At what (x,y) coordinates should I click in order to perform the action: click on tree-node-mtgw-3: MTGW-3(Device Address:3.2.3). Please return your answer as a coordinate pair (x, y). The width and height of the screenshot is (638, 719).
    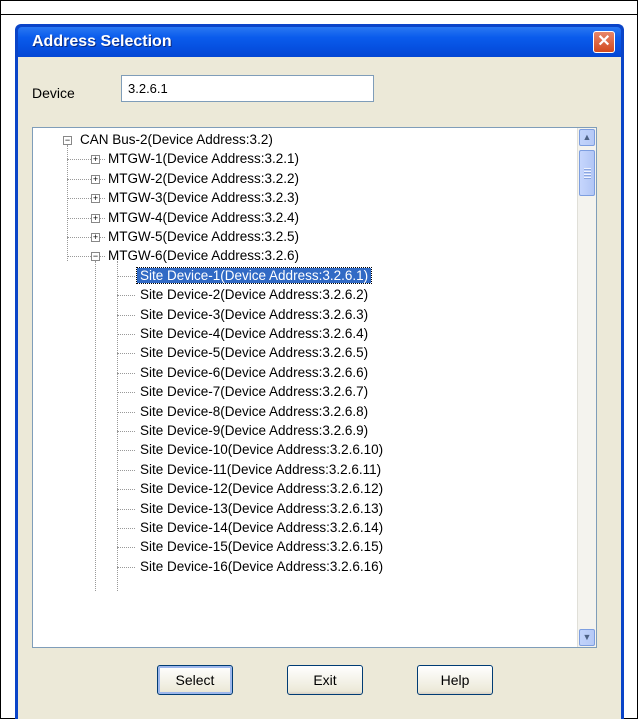
    Looking at the image, I should click on (203, 198).